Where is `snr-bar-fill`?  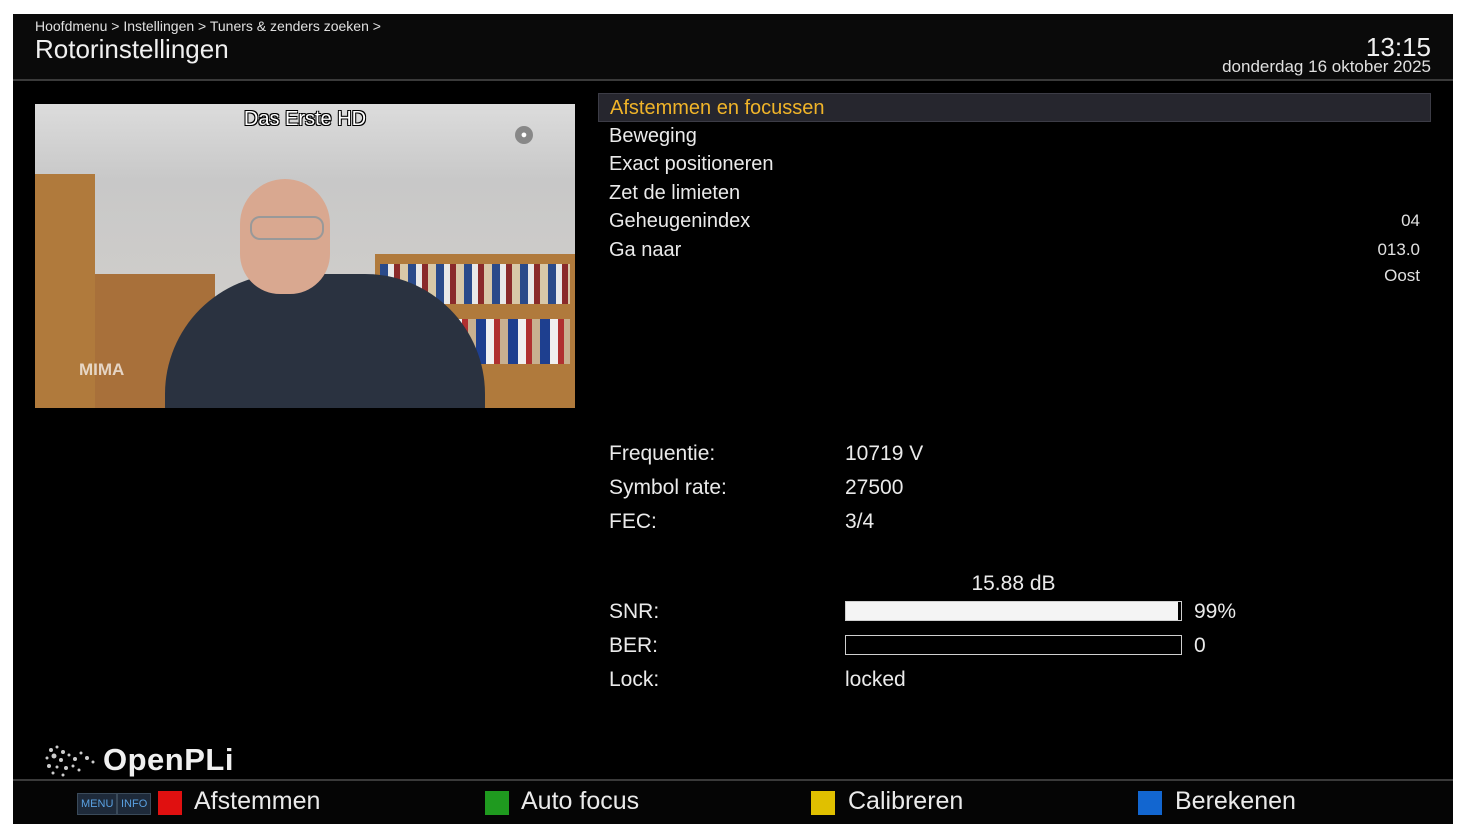 snr-bar-fill is located at coordinates (1012, 611).